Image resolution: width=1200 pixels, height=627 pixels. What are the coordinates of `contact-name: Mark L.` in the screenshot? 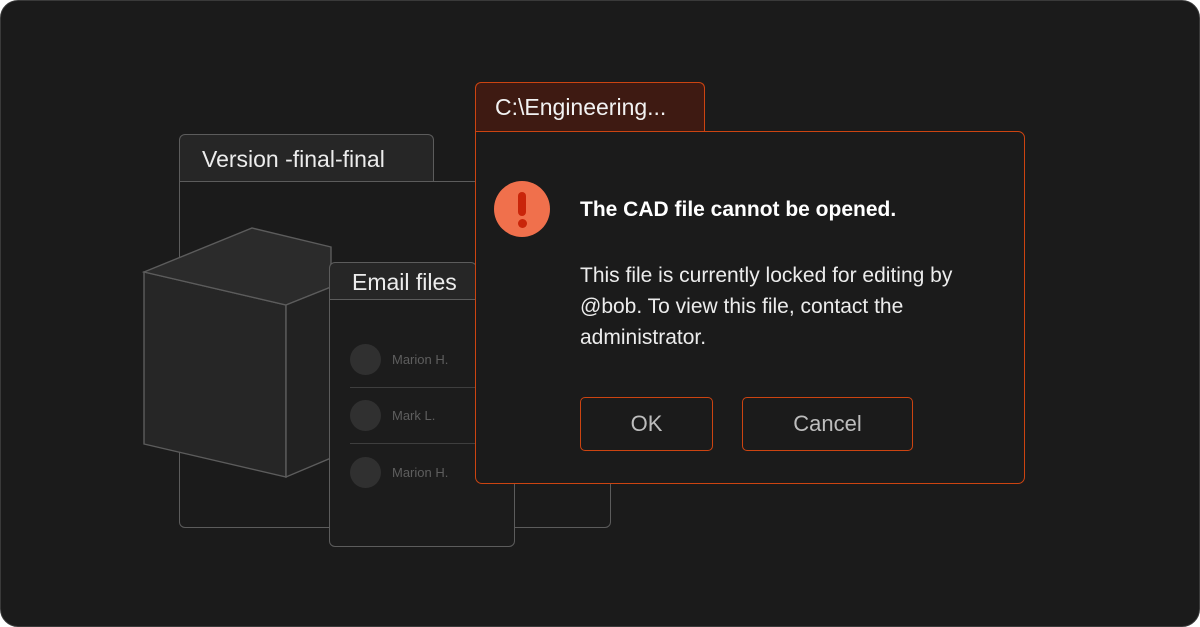 It's located at (414, 415).